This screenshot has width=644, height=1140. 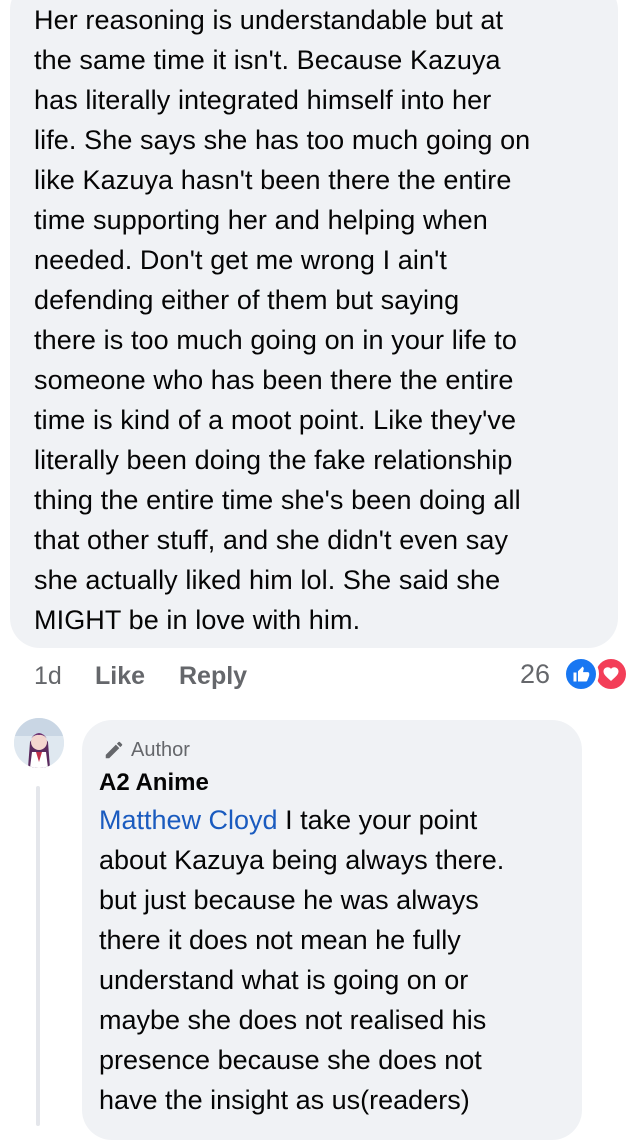 I want to click on author-badge-label: Author, so click(x=160, y=750).